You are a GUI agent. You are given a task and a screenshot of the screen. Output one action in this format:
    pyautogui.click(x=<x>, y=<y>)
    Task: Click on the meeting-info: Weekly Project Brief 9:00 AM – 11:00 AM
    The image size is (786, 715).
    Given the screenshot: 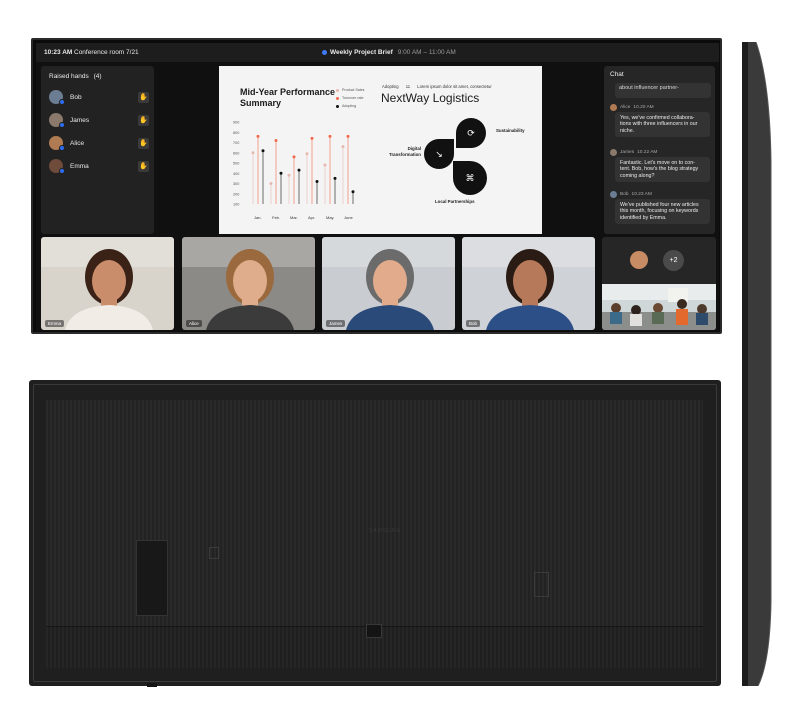 What is the action you would take?
    pyautogui.click(x=389, y=52)
    